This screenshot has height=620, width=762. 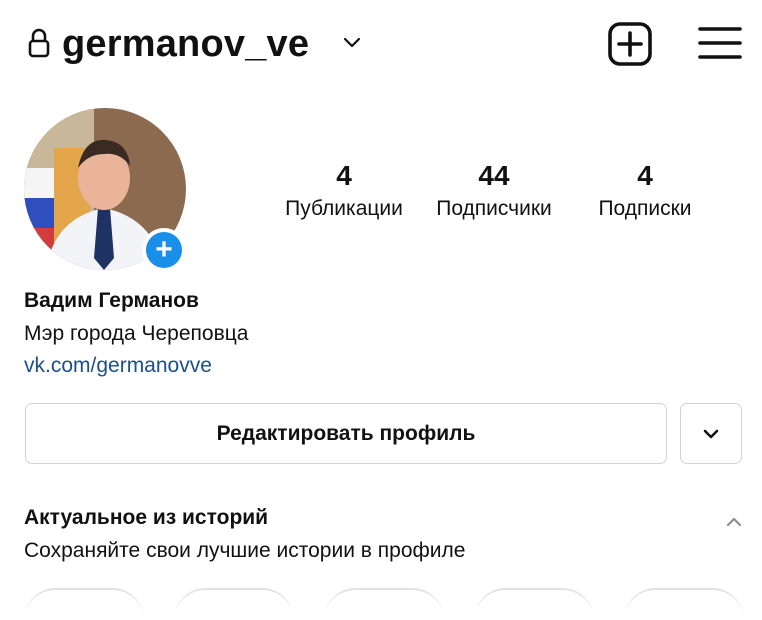 I want to click on full-name: Вадим Германов, so click(x=111, y=300).